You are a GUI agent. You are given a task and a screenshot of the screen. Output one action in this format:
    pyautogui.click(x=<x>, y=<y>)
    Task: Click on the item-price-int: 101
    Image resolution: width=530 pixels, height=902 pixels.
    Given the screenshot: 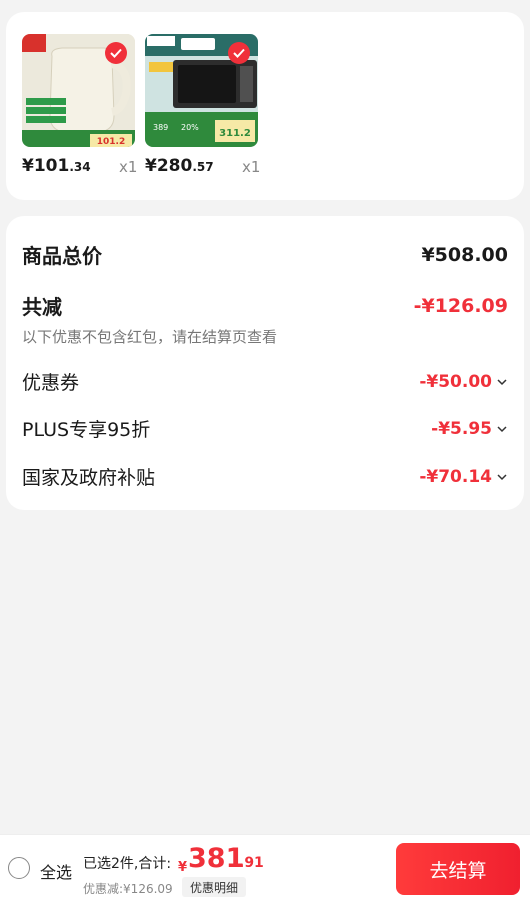 What is the action you would take?
    pyautogui.click(x=51, y=166)
    